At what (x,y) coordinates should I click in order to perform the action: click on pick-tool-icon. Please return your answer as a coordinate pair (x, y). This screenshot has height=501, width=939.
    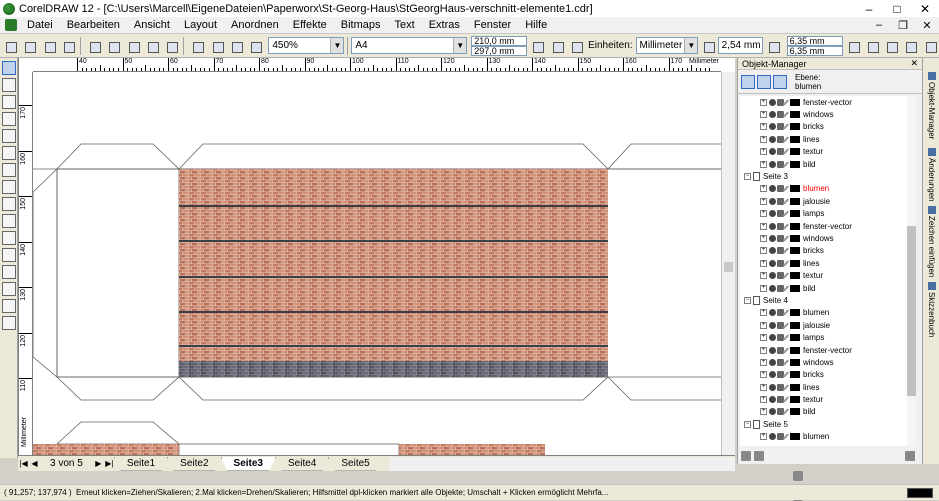
    Looking at the image, I should click on (9, 68).